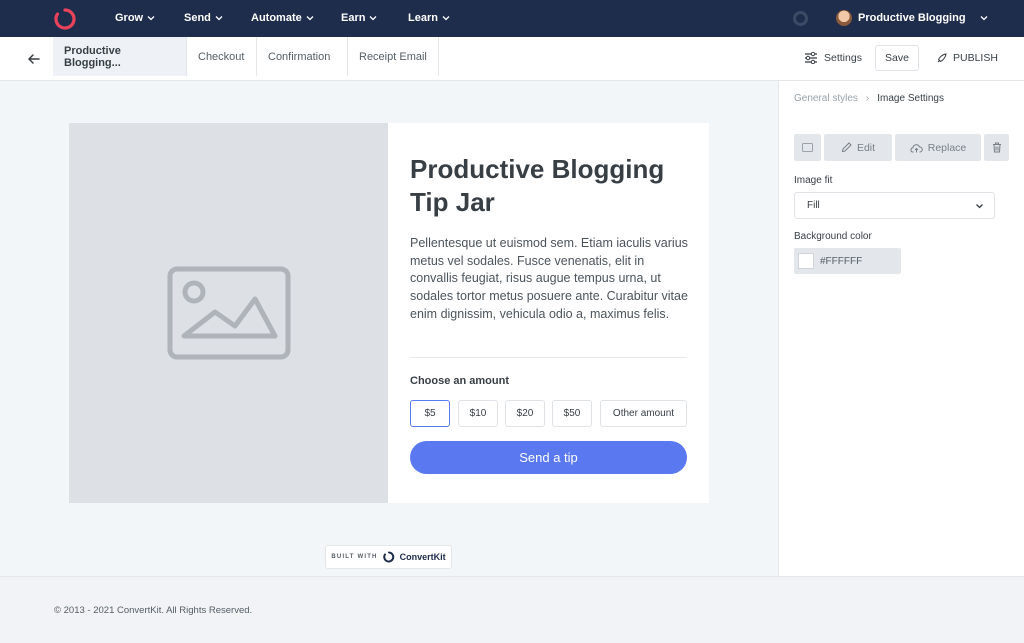  I want to click on amount-option-5: $5, so click(430, 413).